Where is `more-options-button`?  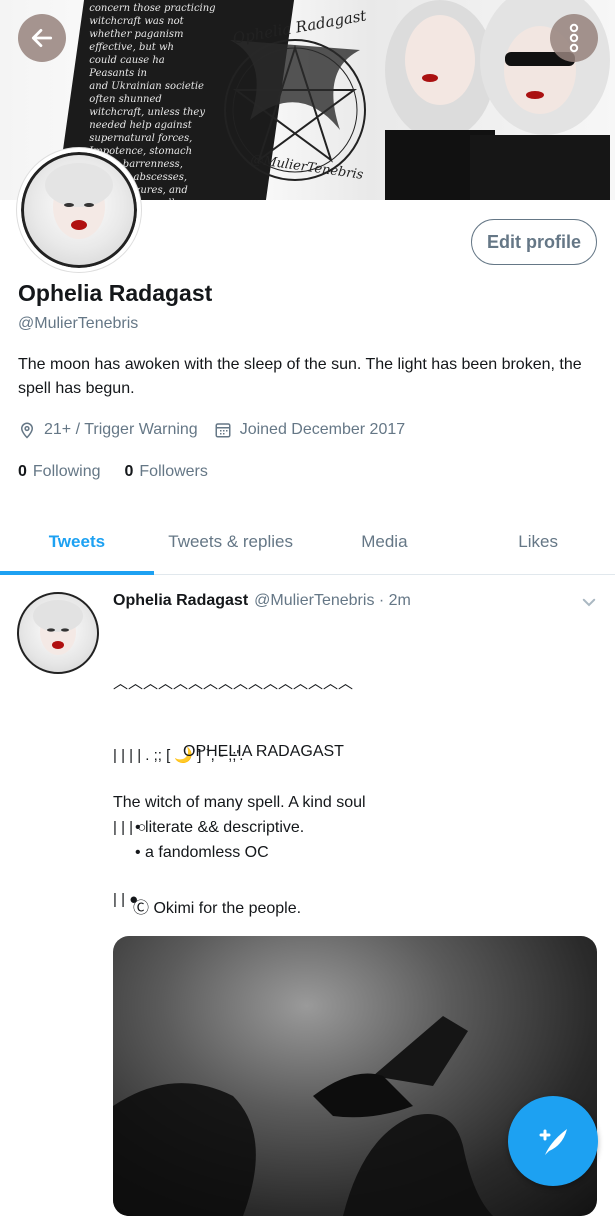
more-options-button is located at coordinates (574, 38).